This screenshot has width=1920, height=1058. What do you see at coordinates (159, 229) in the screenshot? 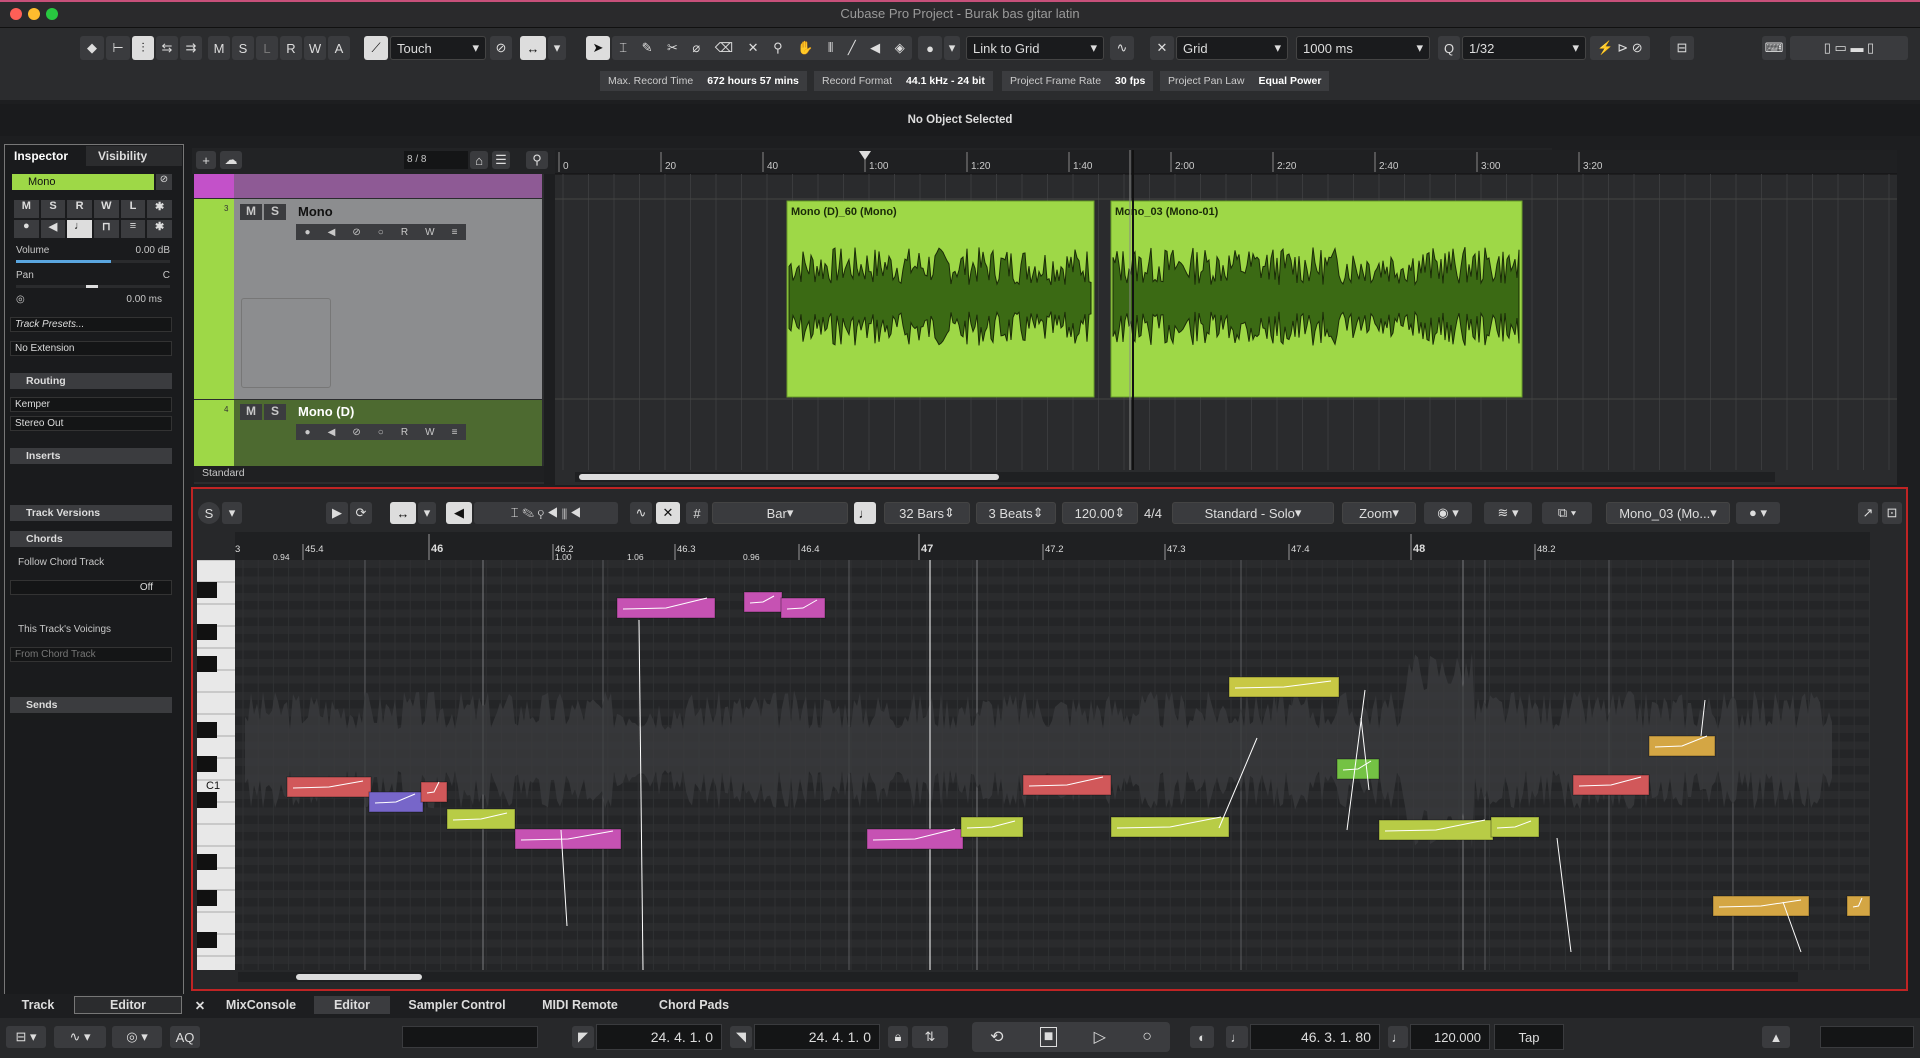
I see `snowflake-icon: ✱` at bounding box center [159, 229].